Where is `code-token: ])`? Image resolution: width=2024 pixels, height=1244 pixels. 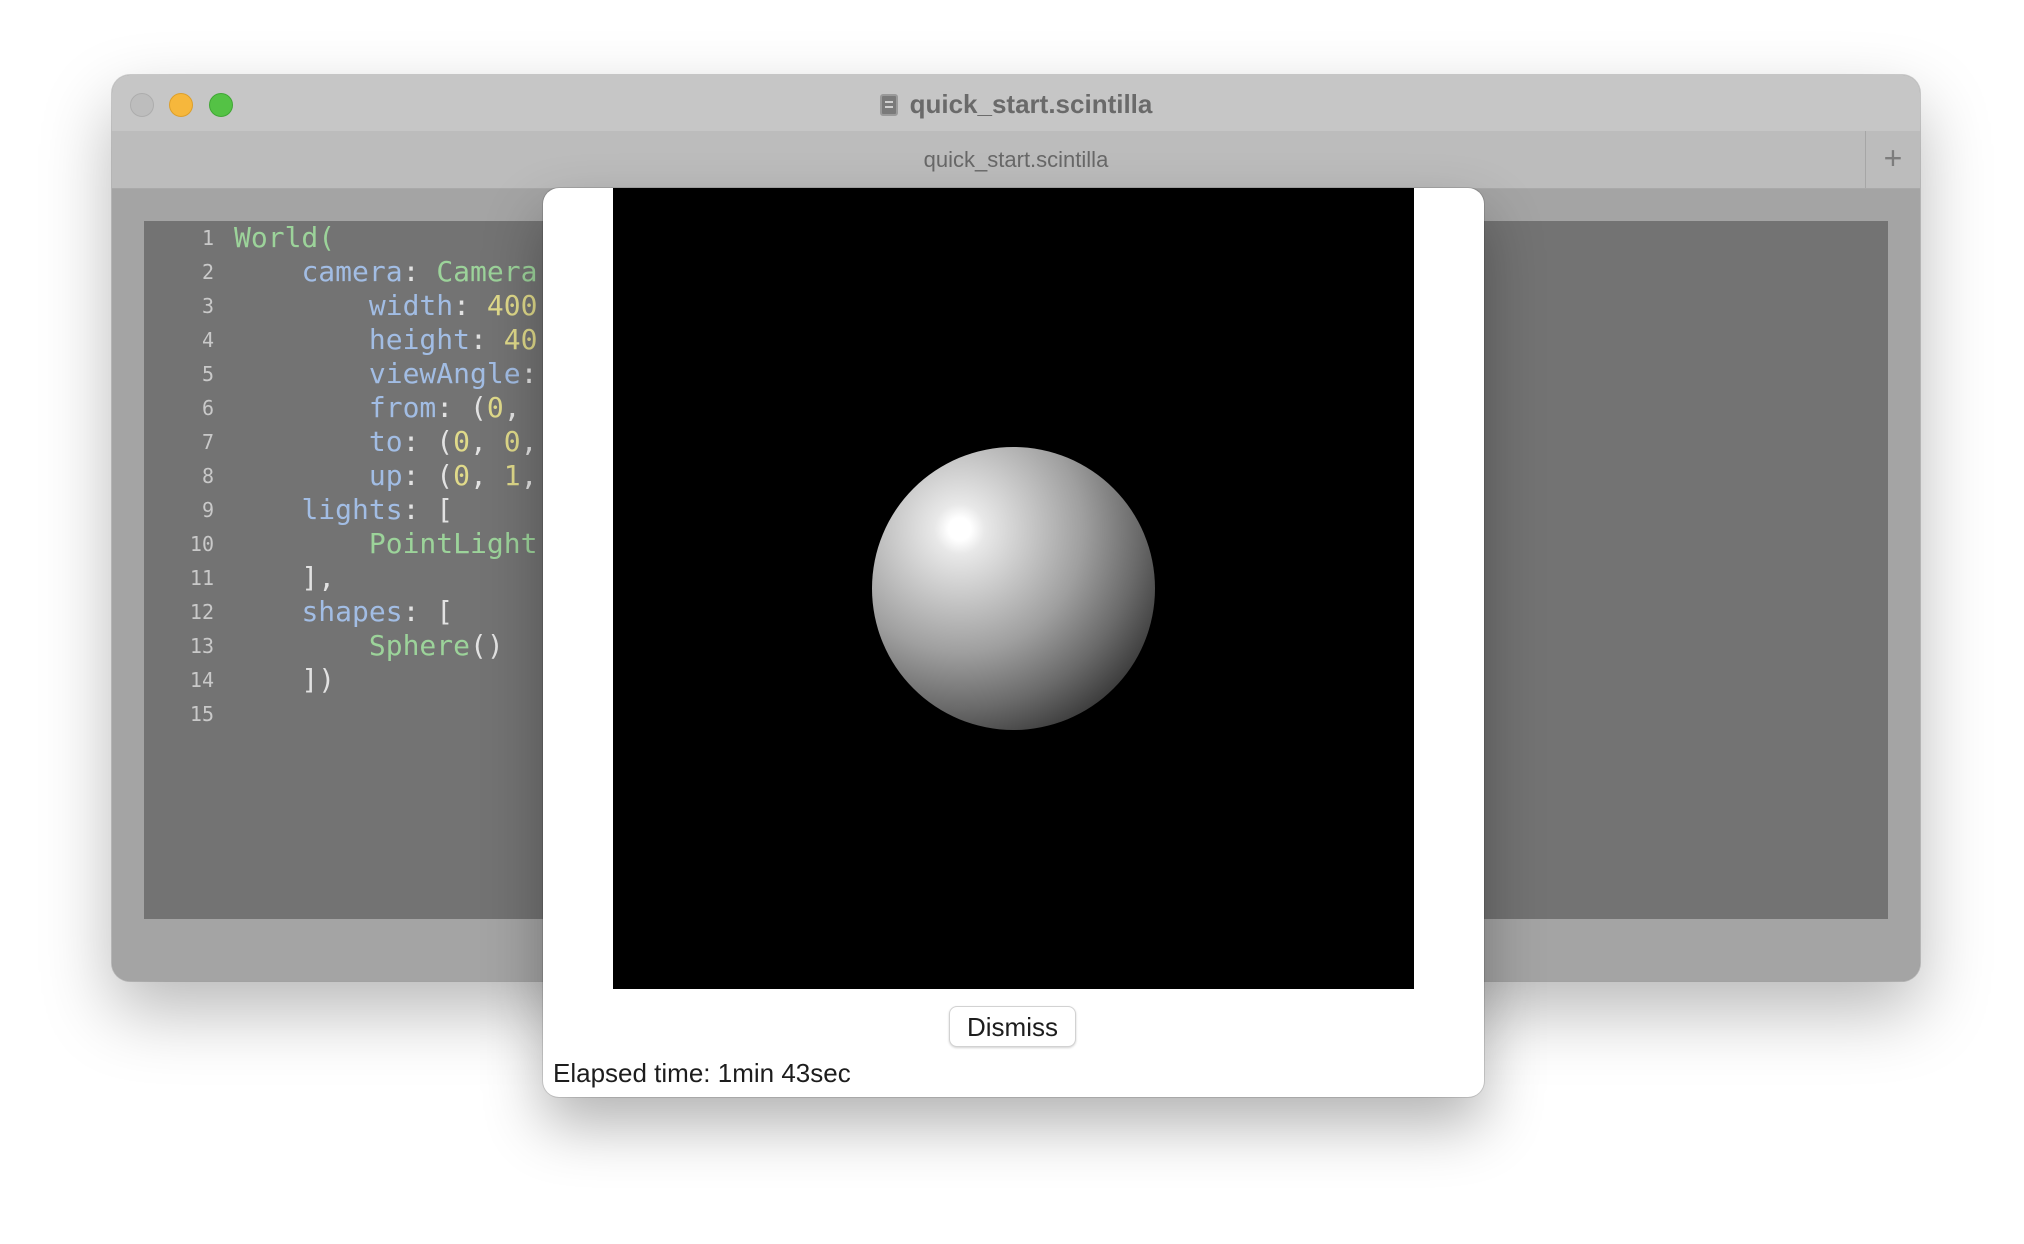
code-token: ]) is located at coordinates (285, 679).